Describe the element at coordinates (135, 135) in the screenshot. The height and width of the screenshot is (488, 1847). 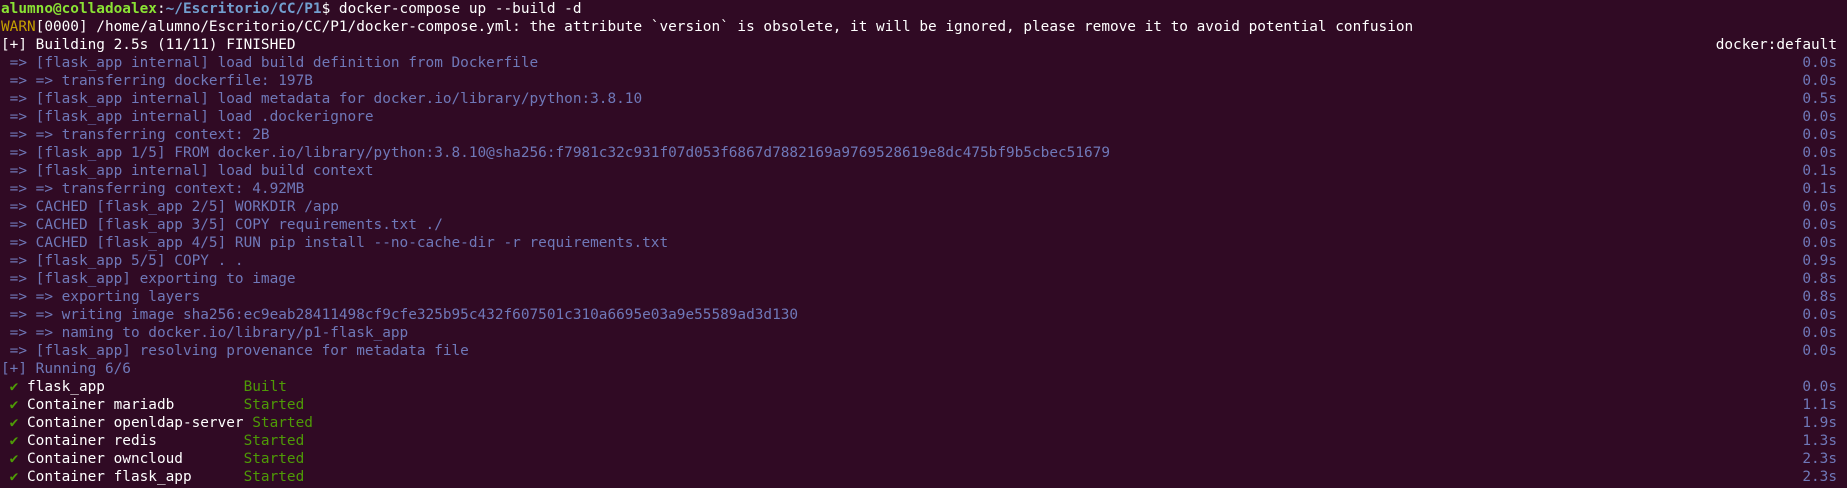
I see `build-step-text: => => transferring context: 2B` at that location.